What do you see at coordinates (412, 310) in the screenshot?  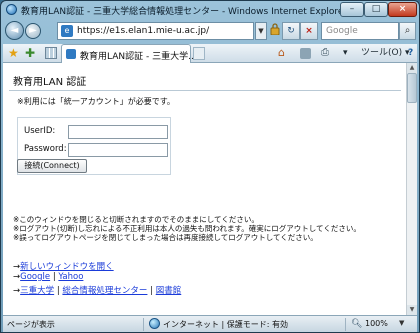 I see `scroll-down-arrow-icon: ▼` at bounding box center [412, 310].